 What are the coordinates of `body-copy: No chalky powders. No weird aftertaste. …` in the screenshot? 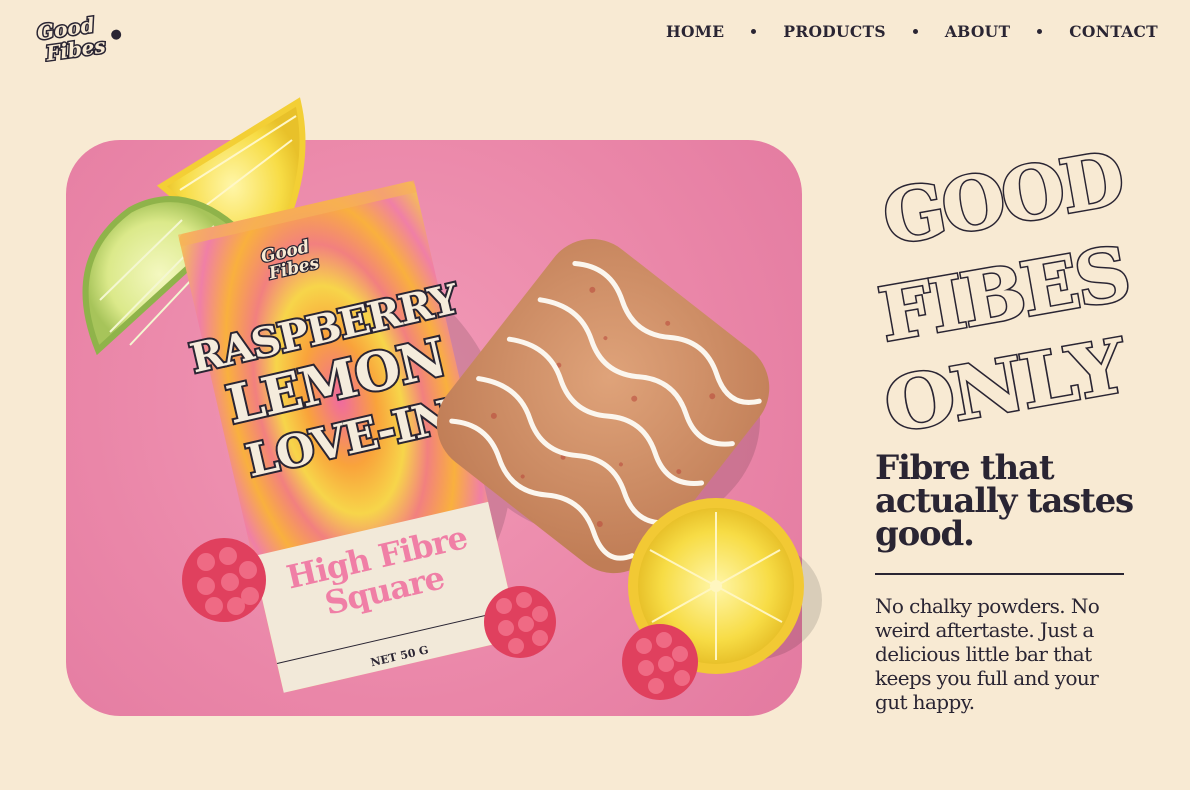 It's located at (987, 654).